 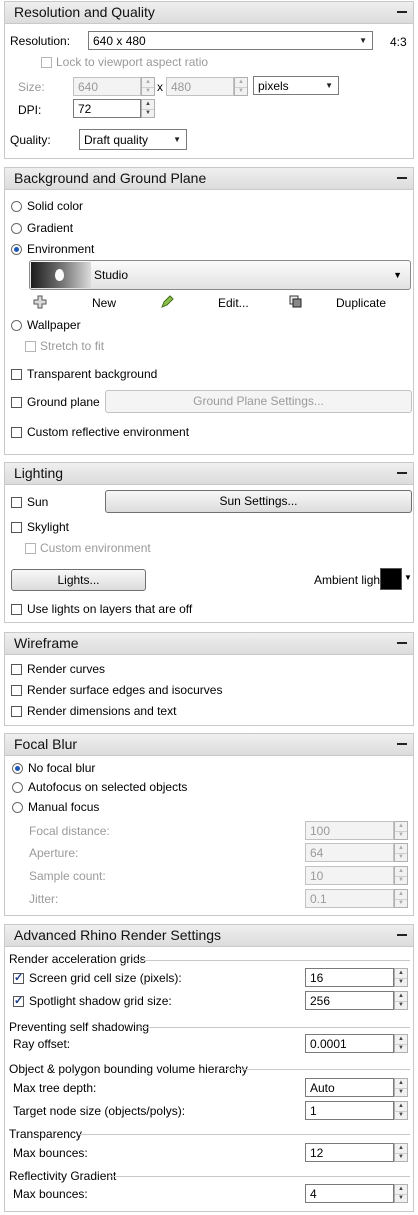 I want to click on jitter-input: 0.1, so click(x=349, y=898).